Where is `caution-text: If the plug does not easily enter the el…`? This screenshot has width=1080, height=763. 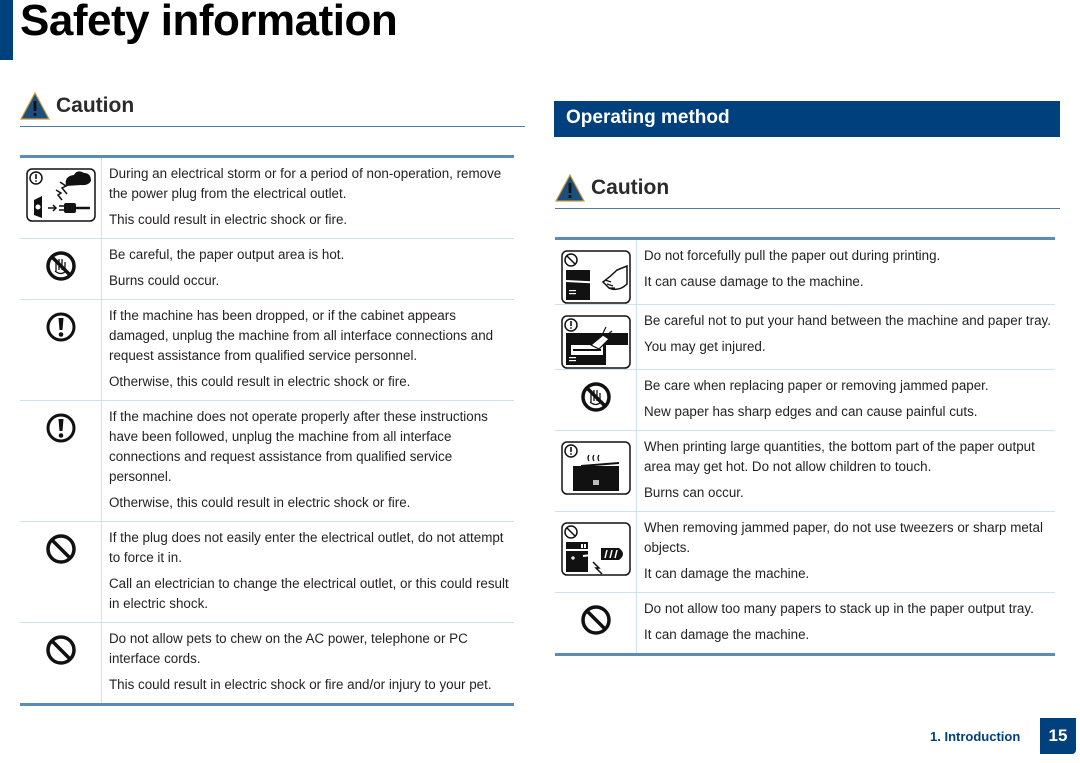 caution-text: If the plug does not easily enter the el… is located at coordinates (308, 572).